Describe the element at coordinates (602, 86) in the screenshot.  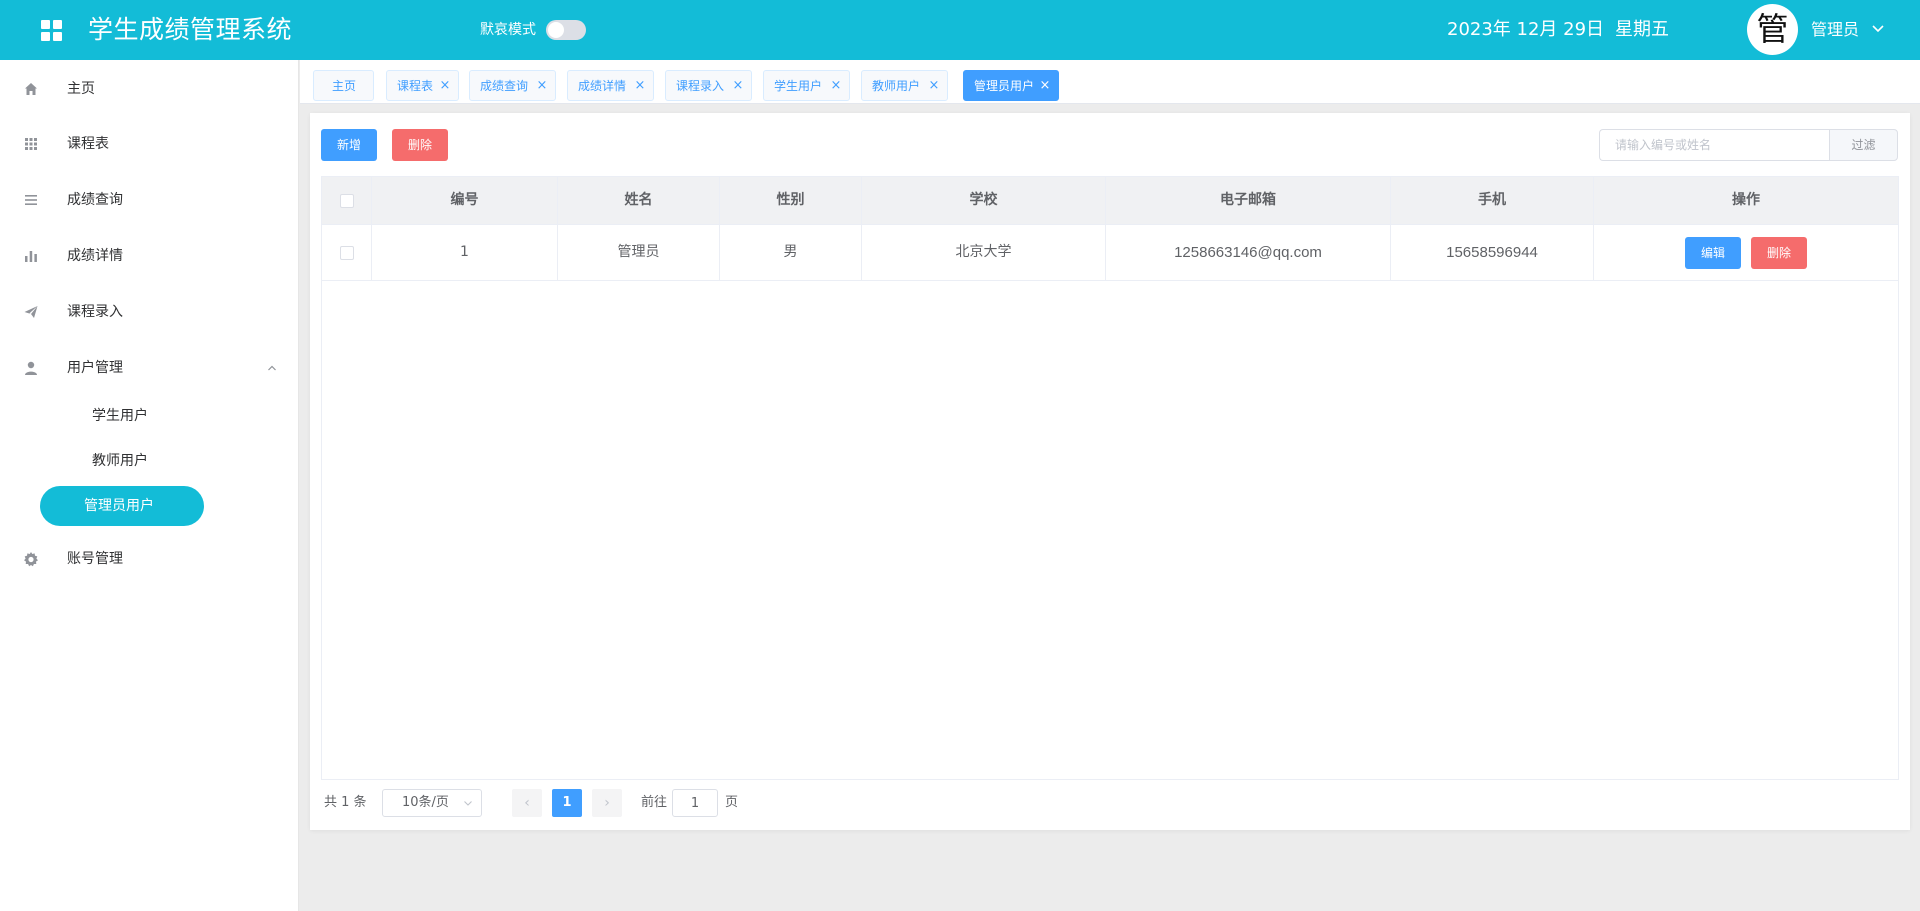
I see `tab-label: 成绩详情` at that location.